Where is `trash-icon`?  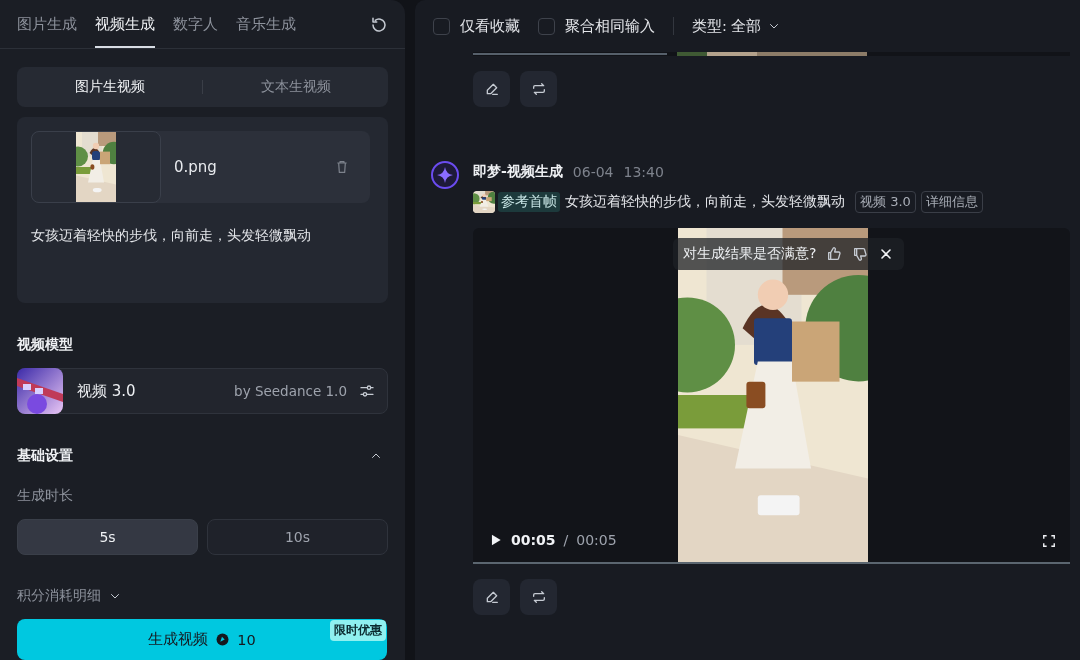 trash-icon is located at coordinates (342, 167).